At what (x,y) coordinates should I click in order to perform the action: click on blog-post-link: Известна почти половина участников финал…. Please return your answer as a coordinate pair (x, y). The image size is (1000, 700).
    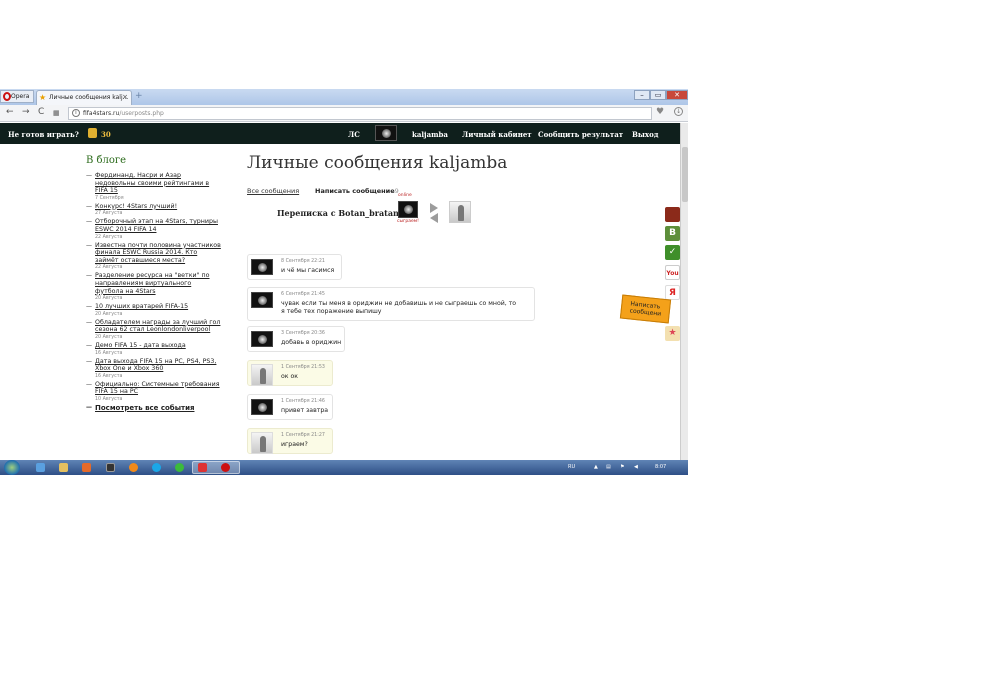
    Looking at the image, I should click on (158, 253).